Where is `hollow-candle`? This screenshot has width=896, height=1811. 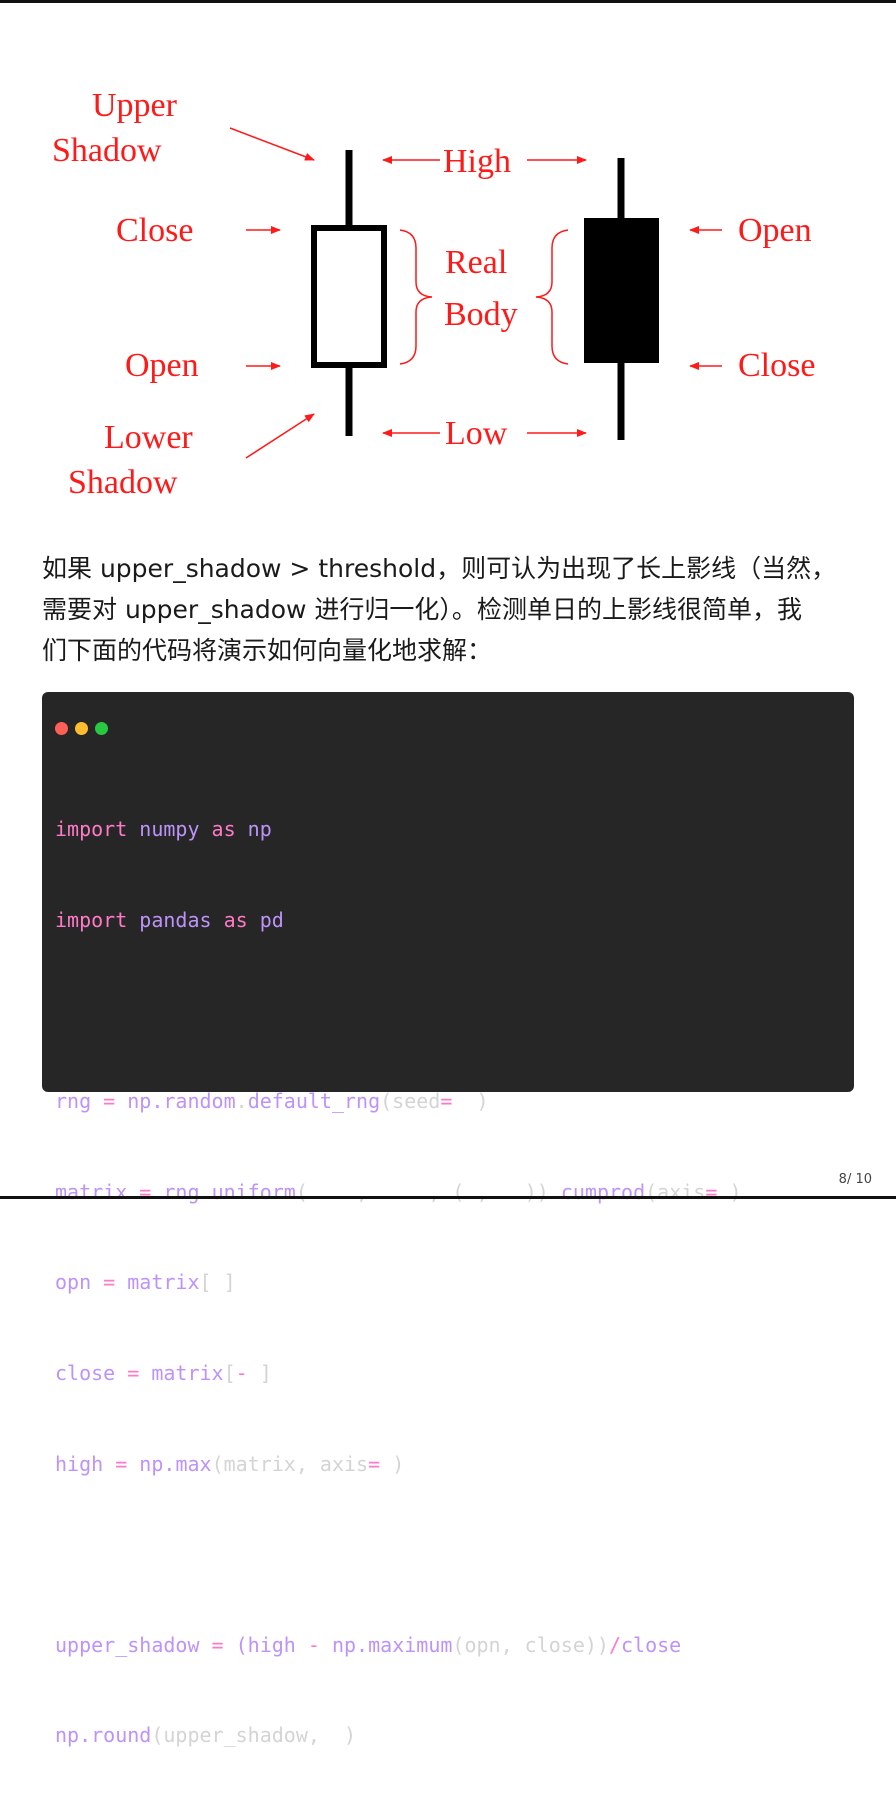
hollow-candle is located at coordinates (349, 293).